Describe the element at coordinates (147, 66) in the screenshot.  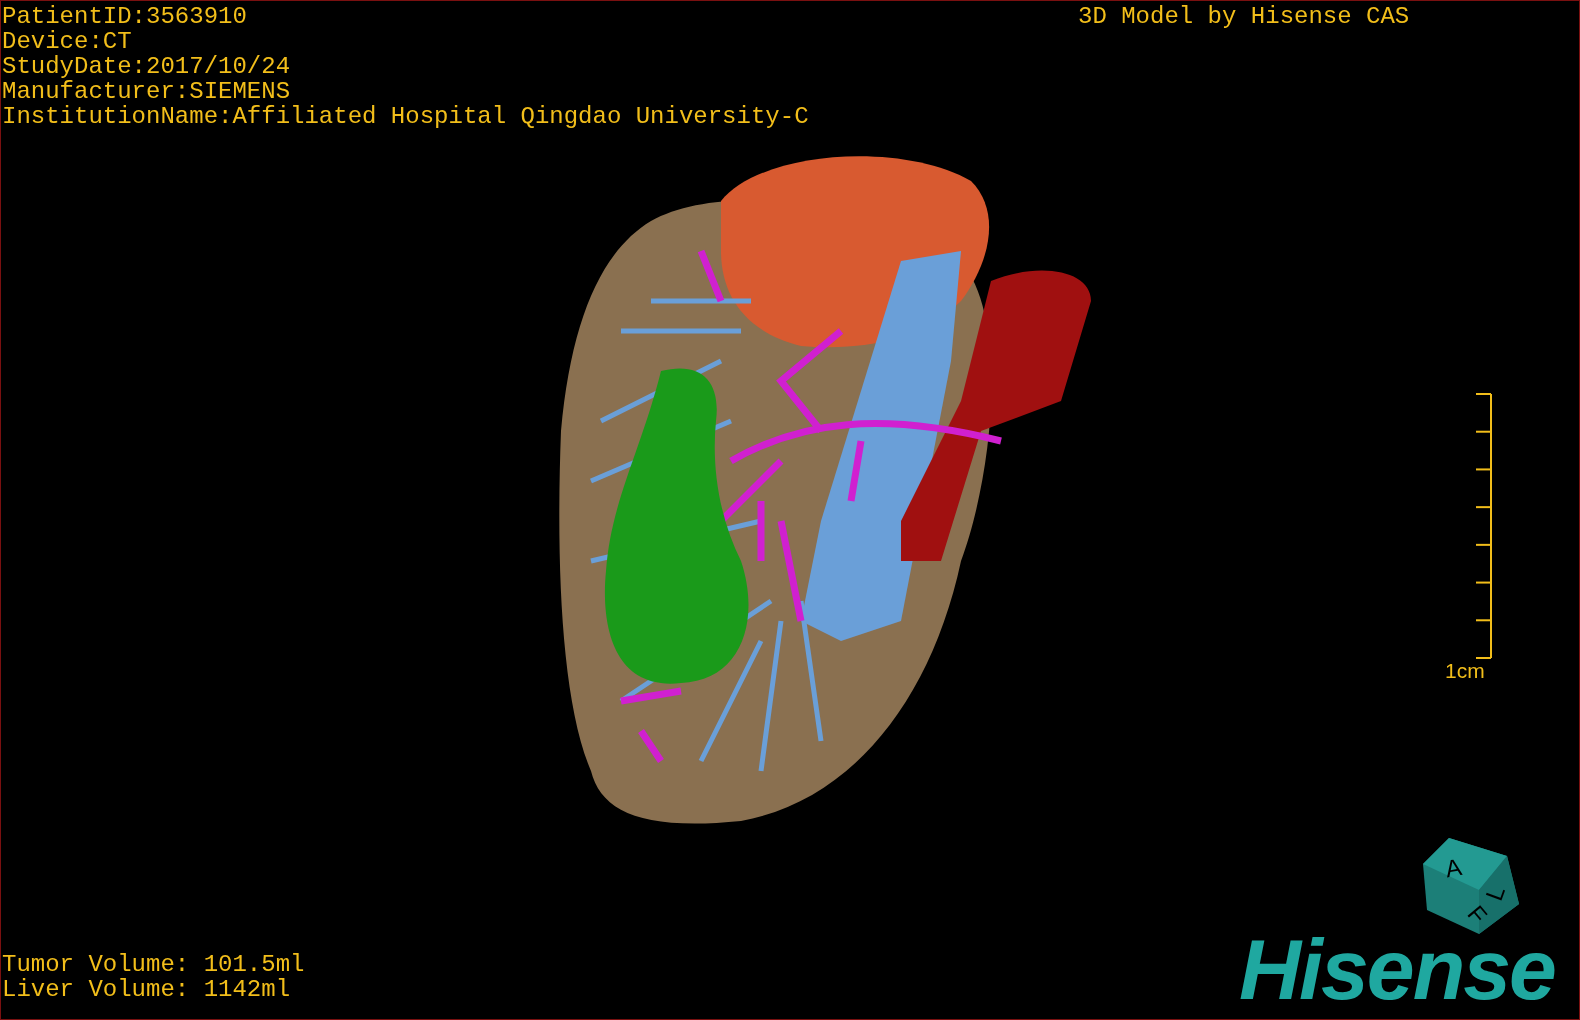
I see `patient-info-line: StudyDate:2017/10/24` at that location.